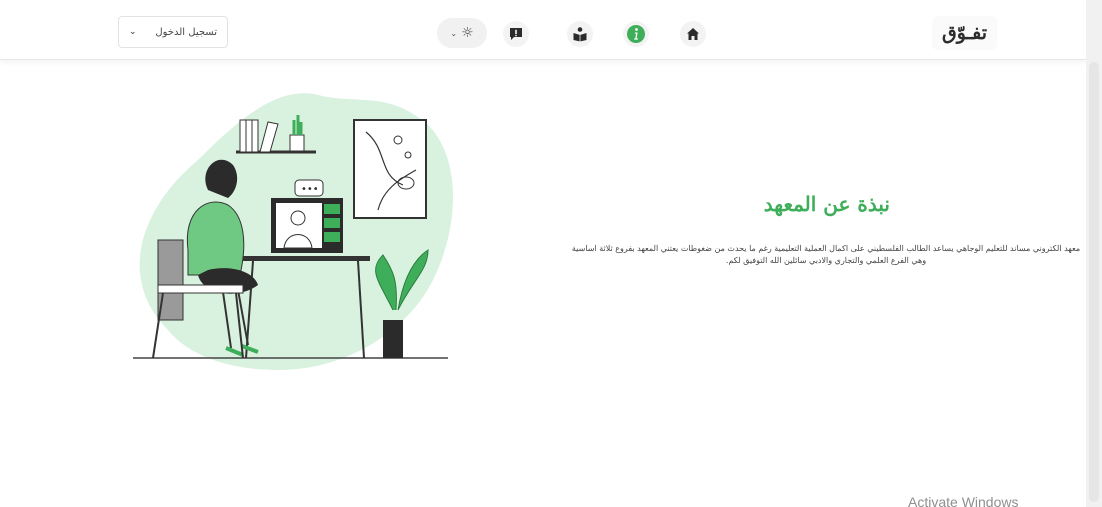  I want to click on scrollbar-thumb, so click(1094, 282).